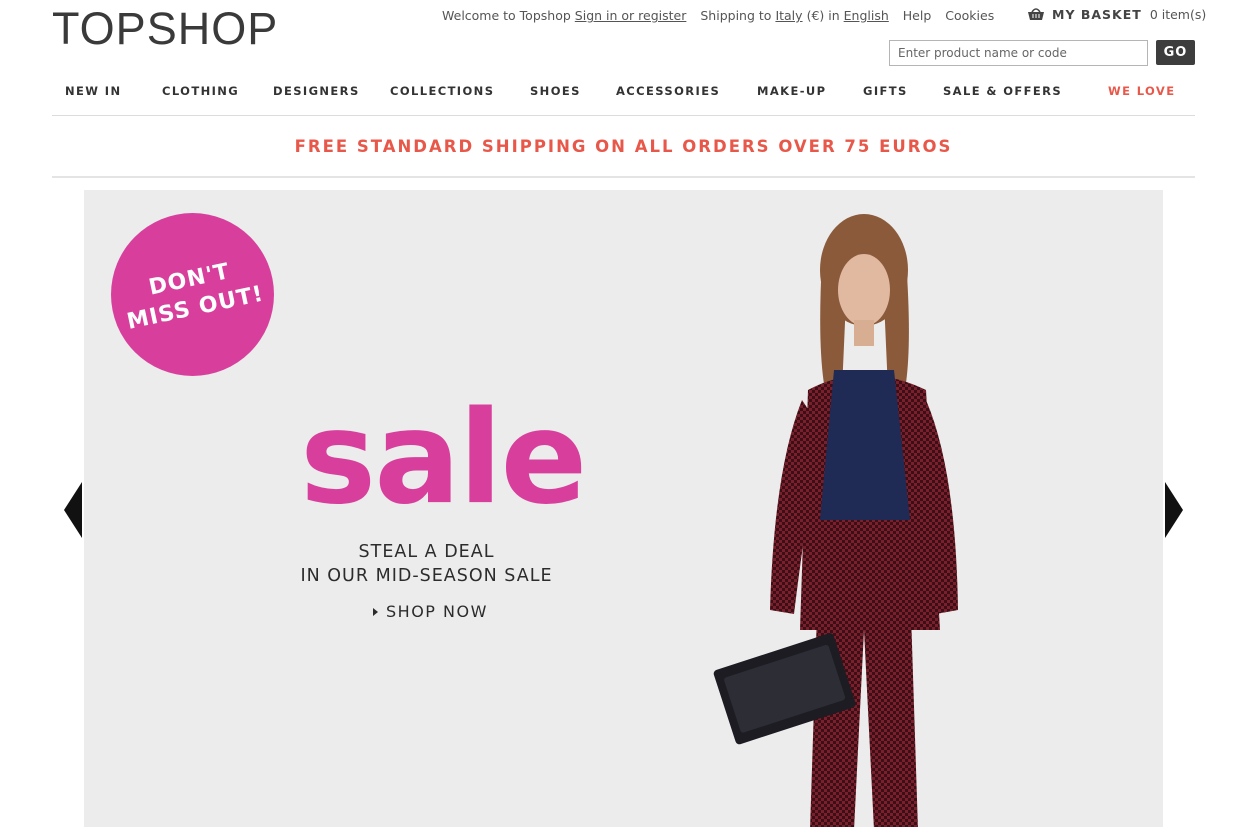 The width and height of the screenshot is (1260, 840). I want to click on cookies-link: Cookies, so click(969, 15).